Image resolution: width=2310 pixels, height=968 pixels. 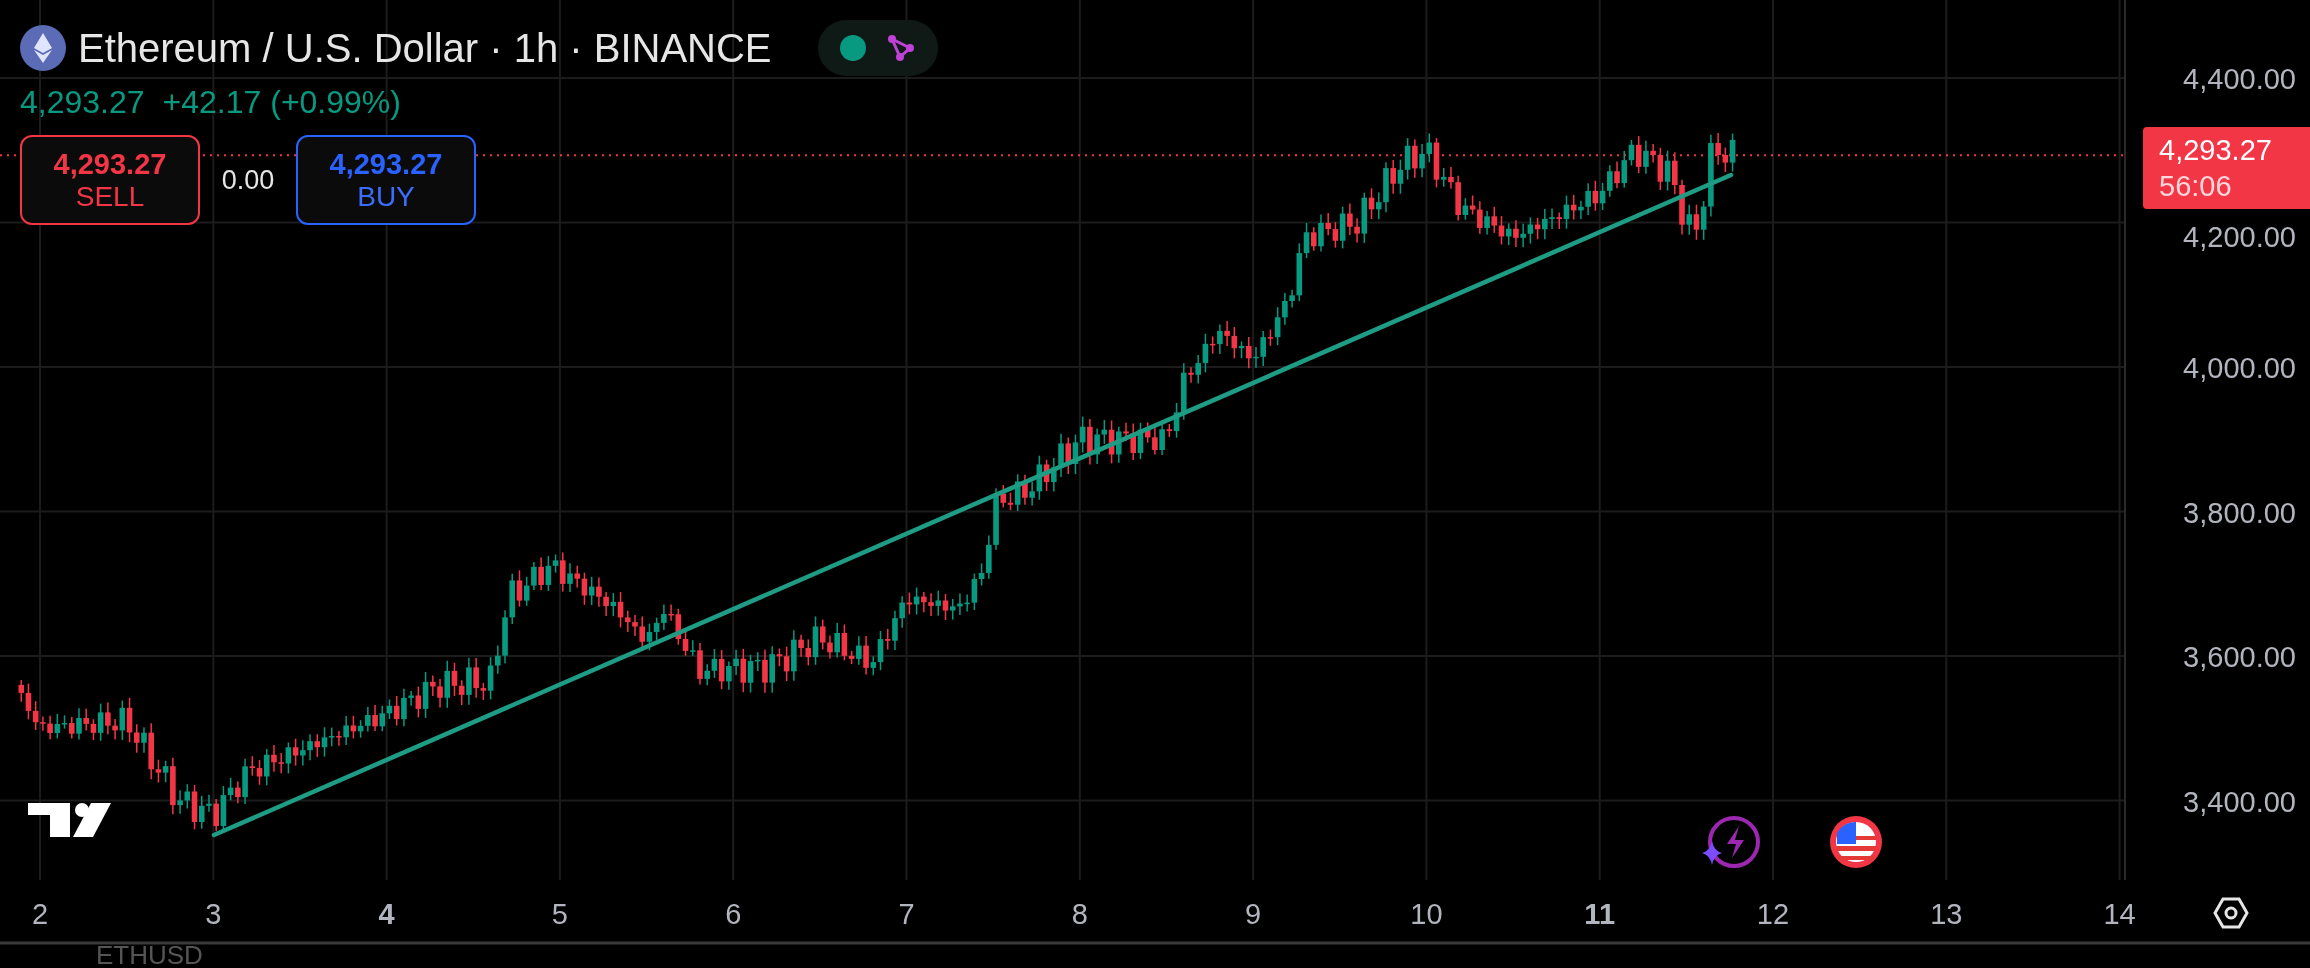 I want to click on date-label: 4, so click(x=386, y=914).